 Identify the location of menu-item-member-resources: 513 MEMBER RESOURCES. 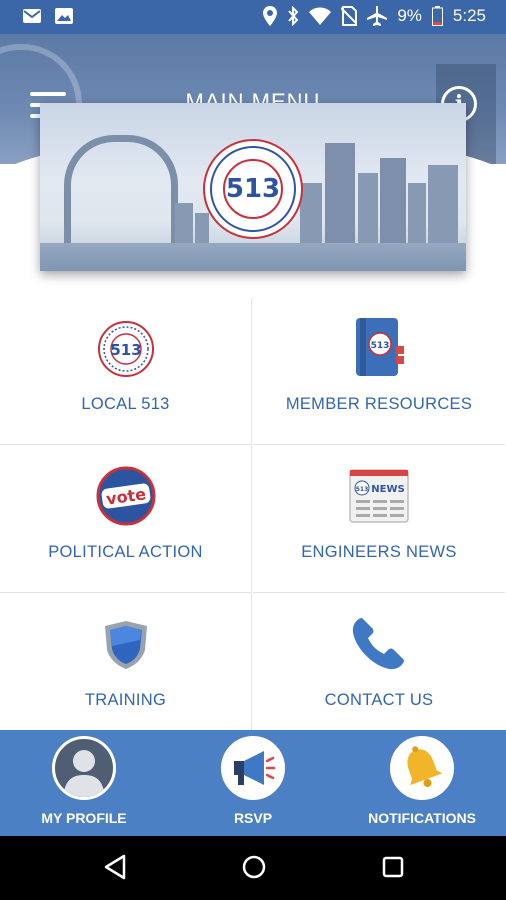
(379, 371).